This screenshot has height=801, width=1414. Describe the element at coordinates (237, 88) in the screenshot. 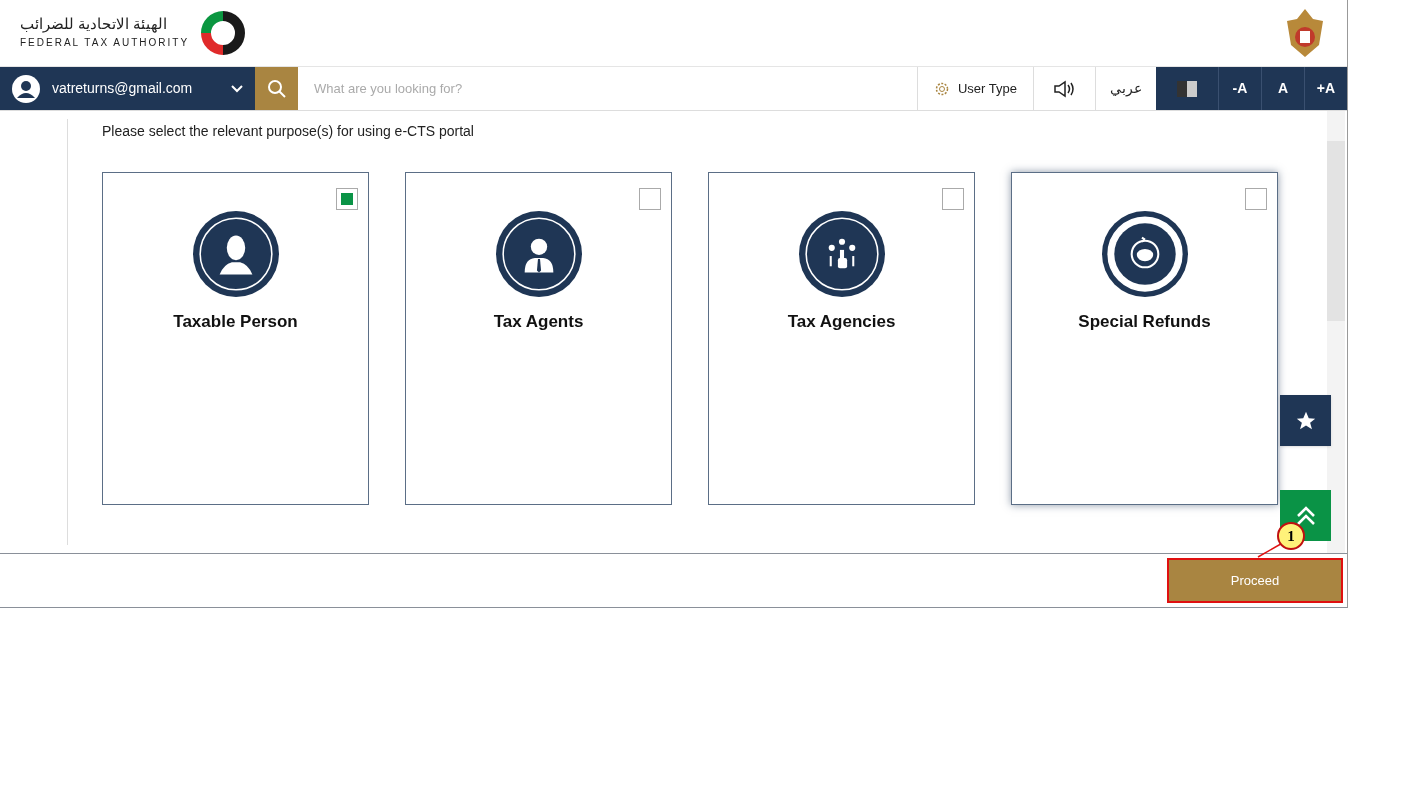

I see `chevron-down-icon` at that location.